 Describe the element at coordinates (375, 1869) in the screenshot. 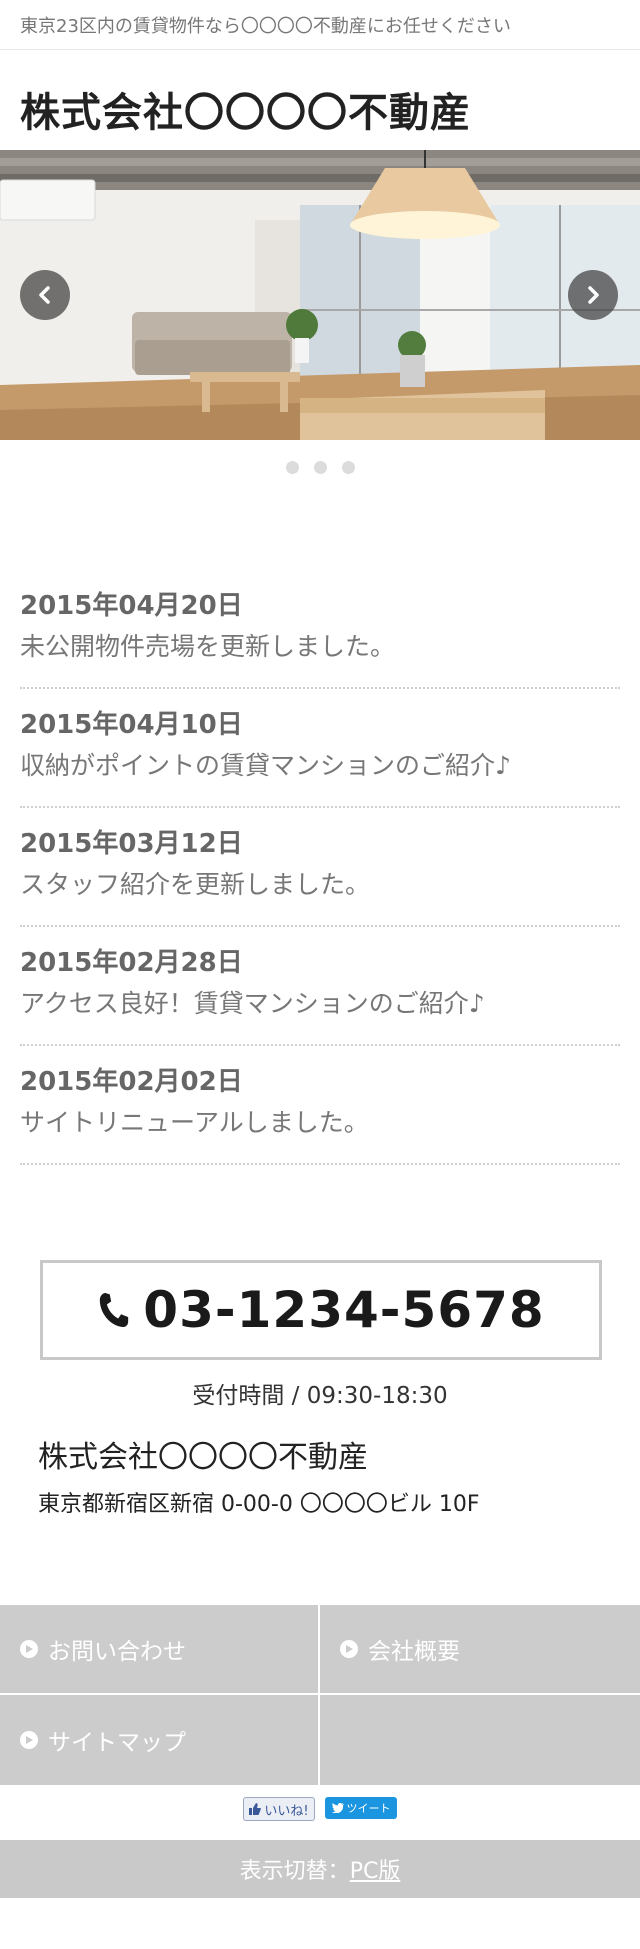

I see `pc-version-link: PC版` at that location.